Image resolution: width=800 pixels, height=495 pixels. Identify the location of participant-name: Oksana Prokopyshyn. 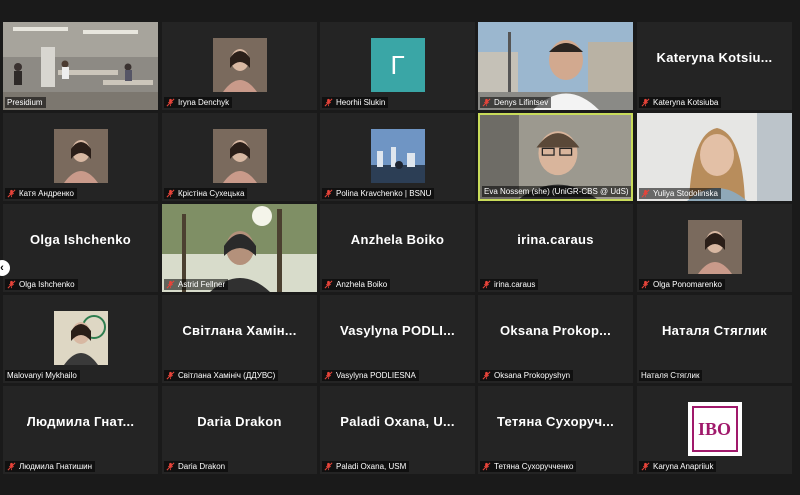
(532, 375).